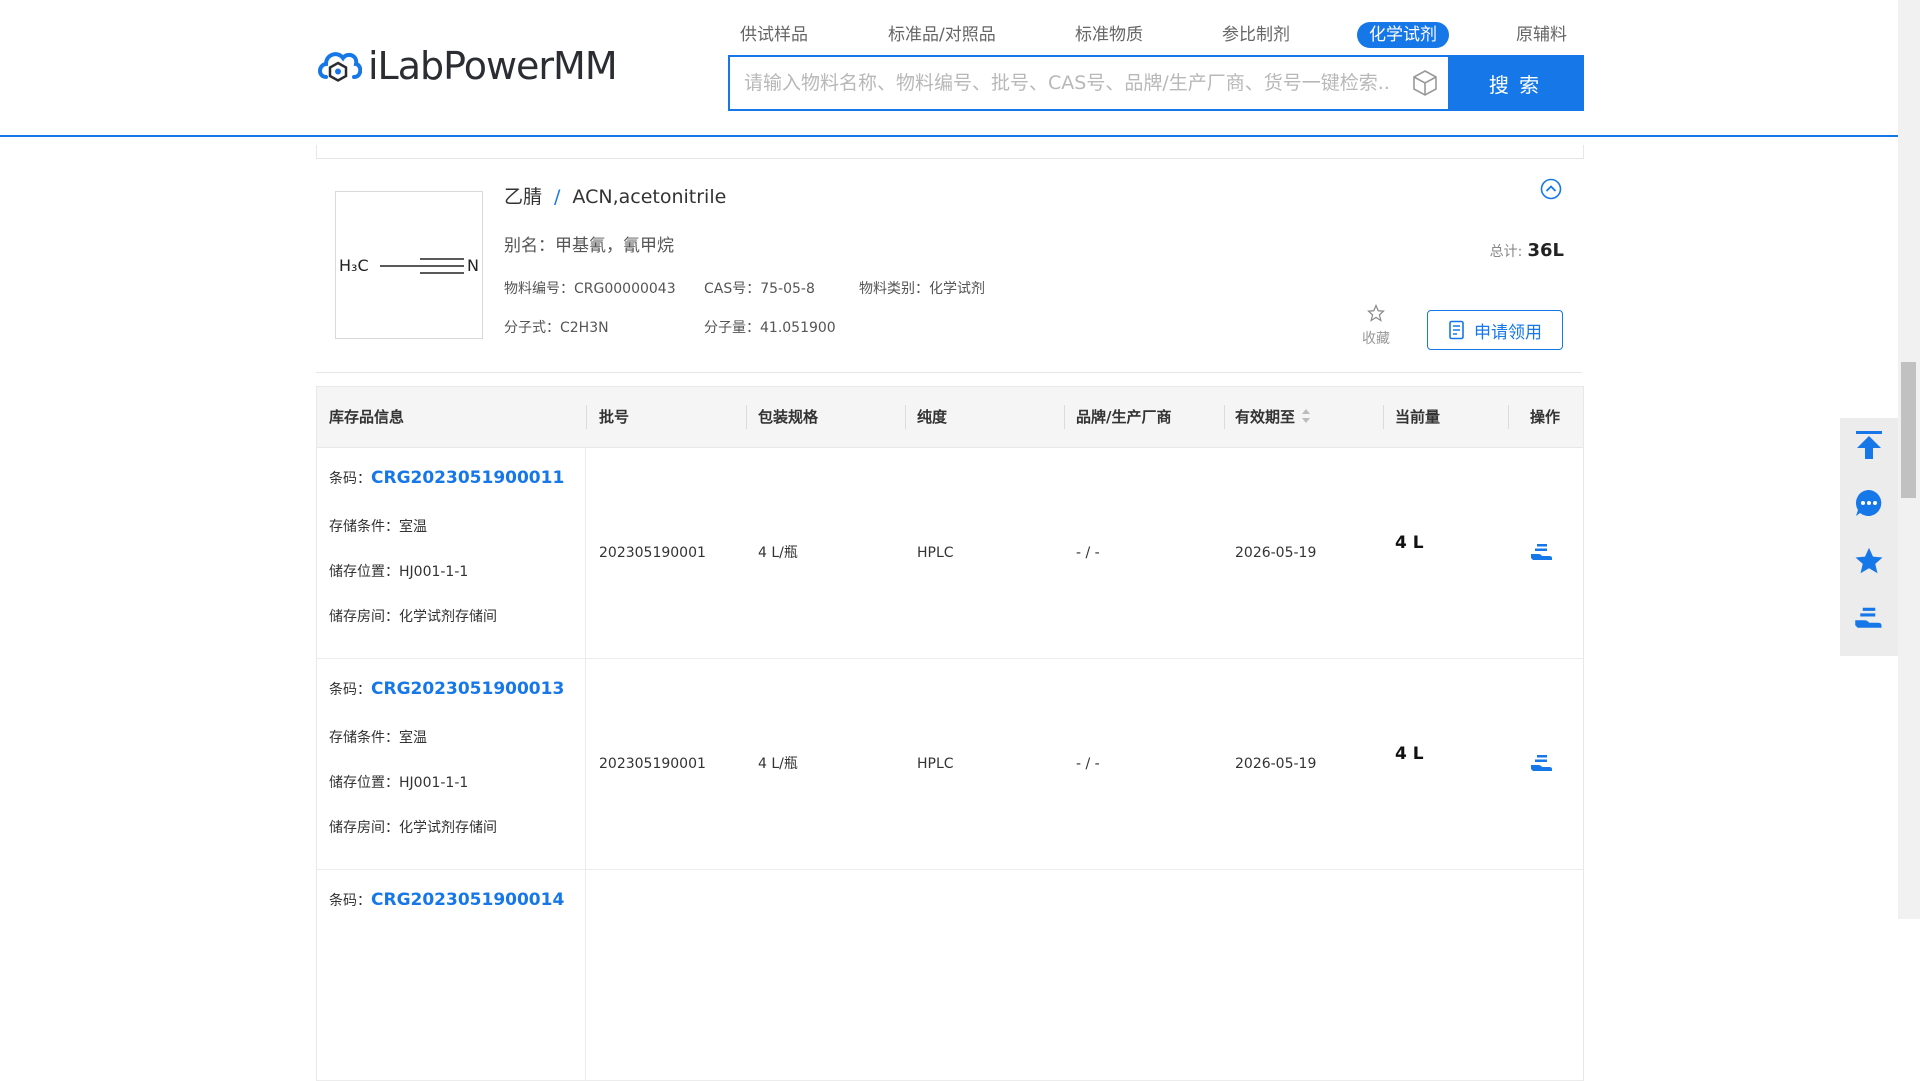 This screenshot has width=1920, height=1081. Describe the element at coordinates (1066, 83) in the screenshot. I see `search-input` at that location.